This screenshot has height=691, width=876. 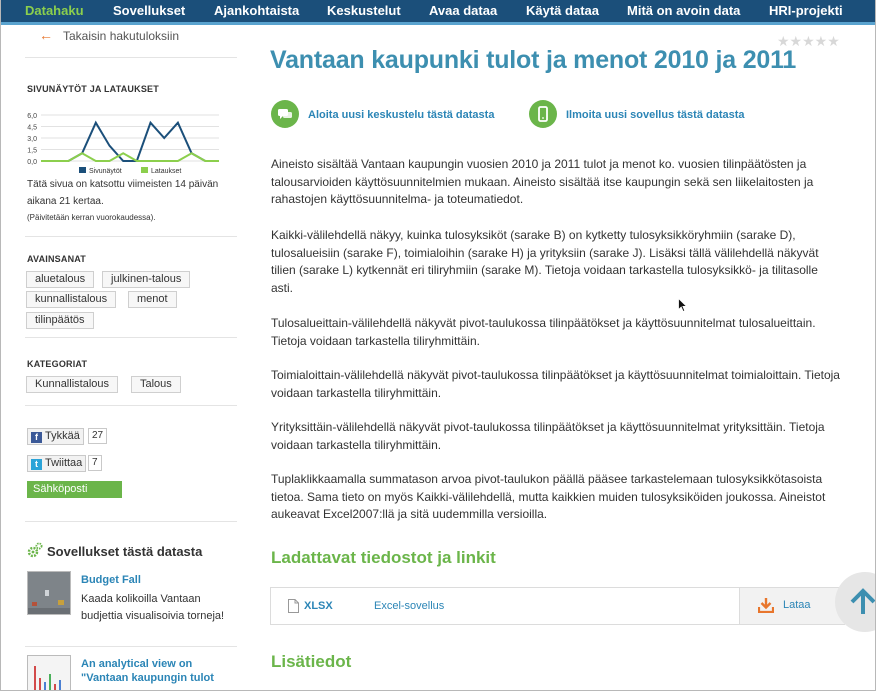 What do you see at coordinates (318, 606) in the screenshot?
I see `file-format-link: XLSX` at bounding box center [318, 606].